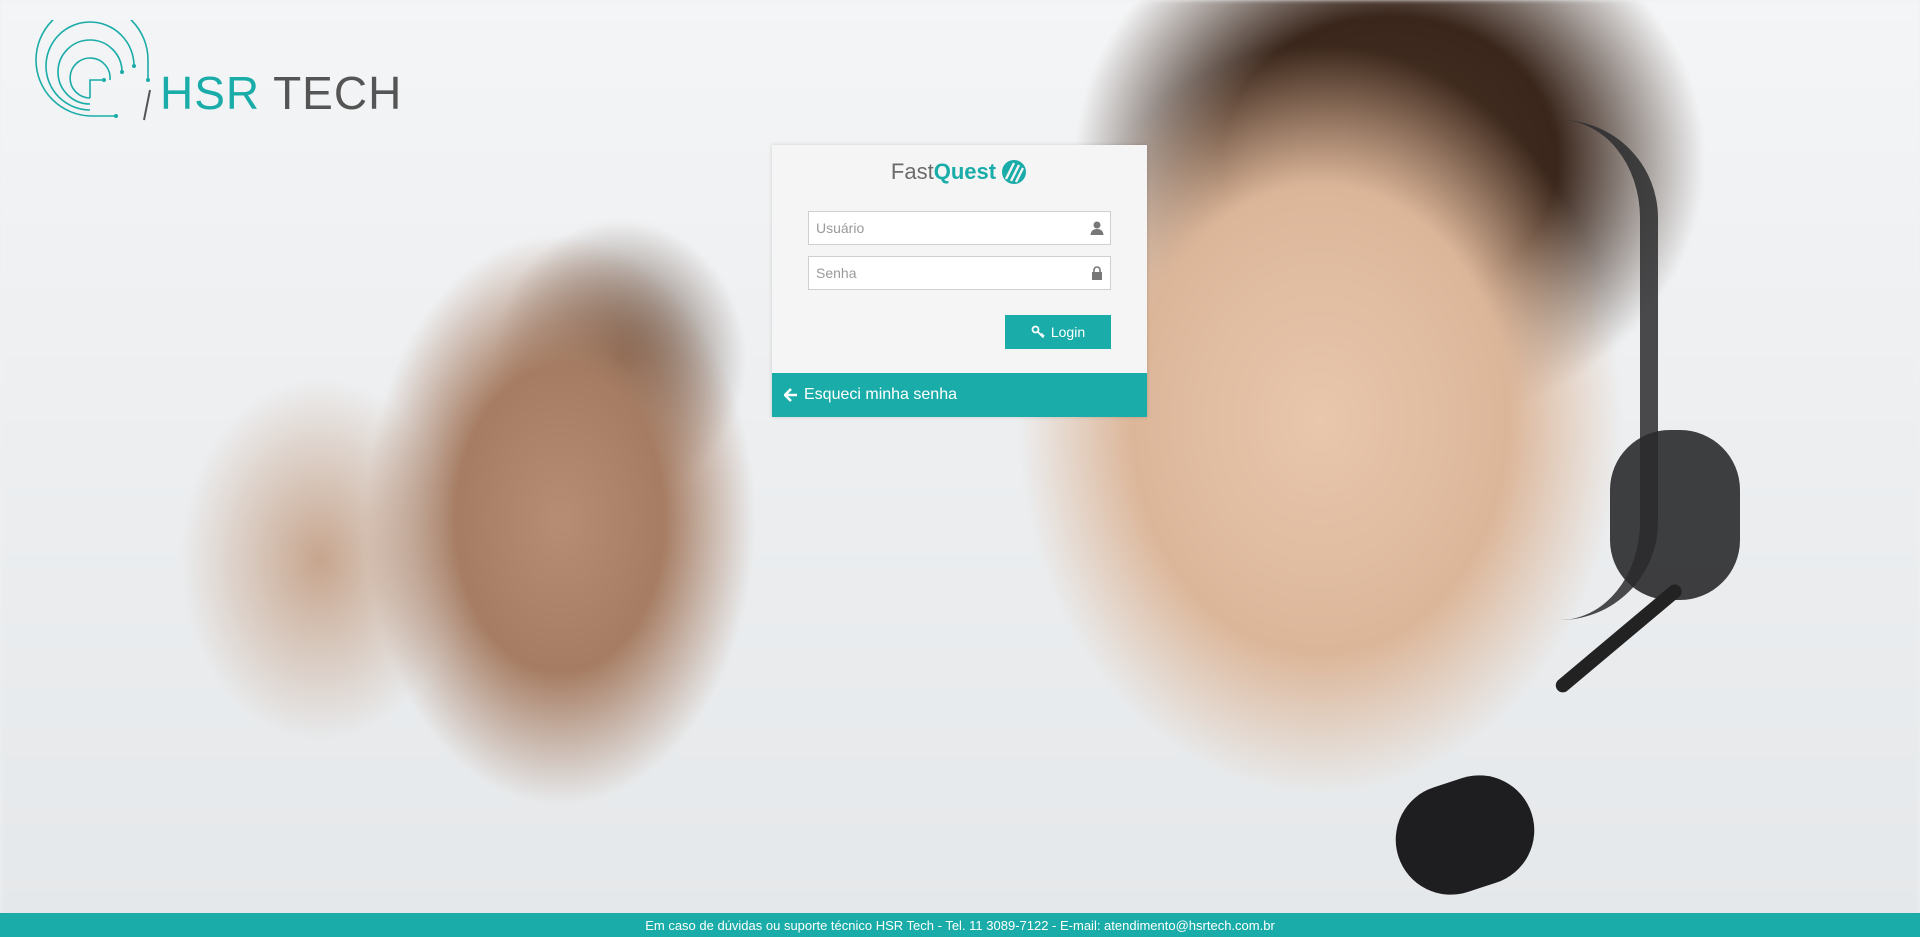  Describe the element at coordinates (331, 93) in the screenshot. I see `logo-tech-text: TECH` at that location.